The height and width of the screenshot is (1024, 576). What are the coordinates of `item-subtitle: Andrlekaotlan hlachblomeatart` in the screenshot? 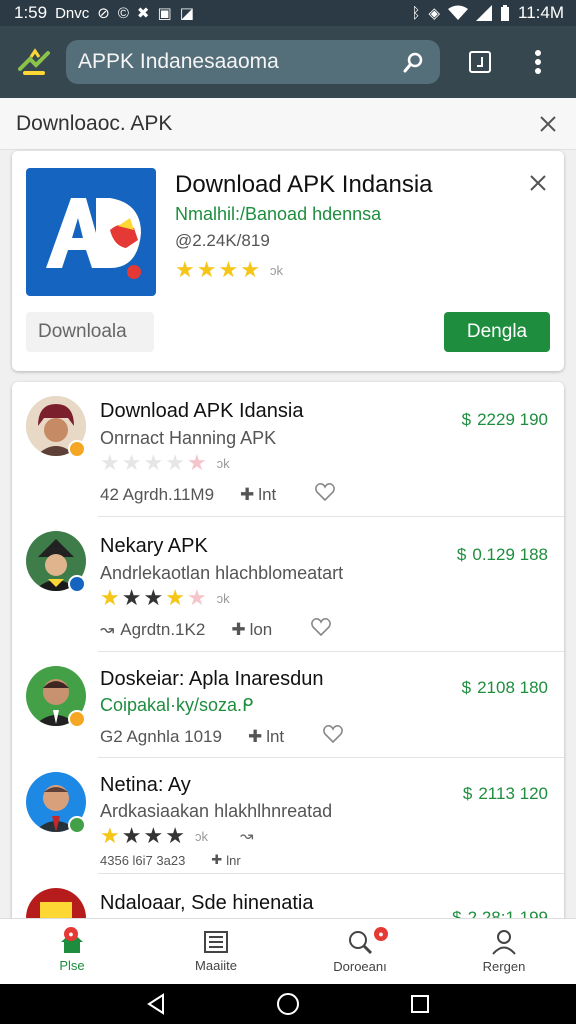 It's located at (222, 573).